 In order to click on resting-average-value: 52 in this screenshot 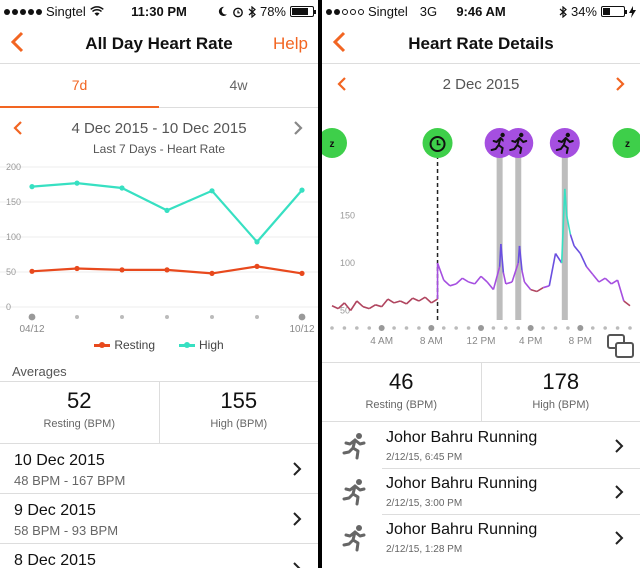, I will do `click(79, 400)`.